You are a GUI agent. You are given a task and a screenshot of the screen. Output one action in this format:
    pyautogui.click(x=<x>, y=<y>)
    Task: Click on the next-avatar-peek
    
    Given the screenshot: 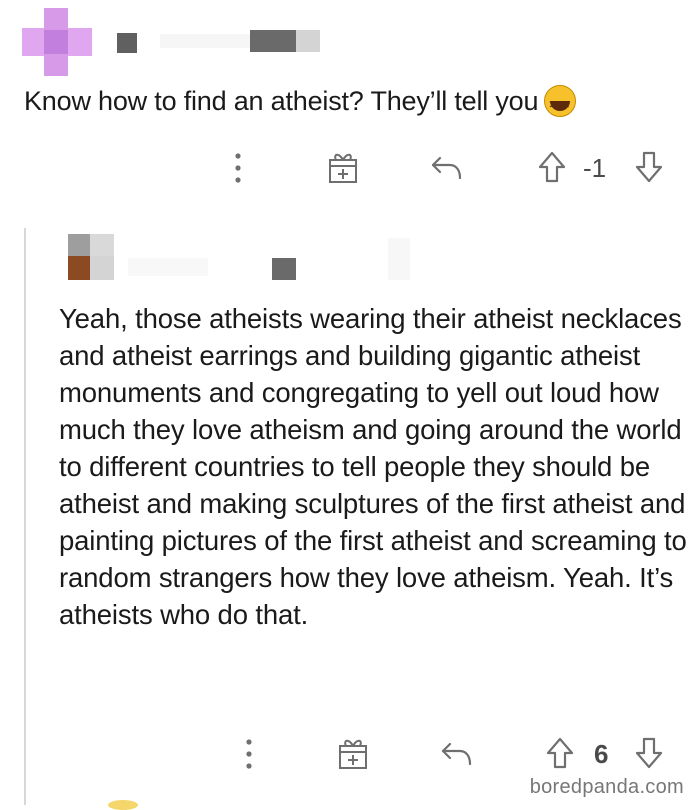 What is the action you would take?
    pyautogui.click(x=123, y=805)
    